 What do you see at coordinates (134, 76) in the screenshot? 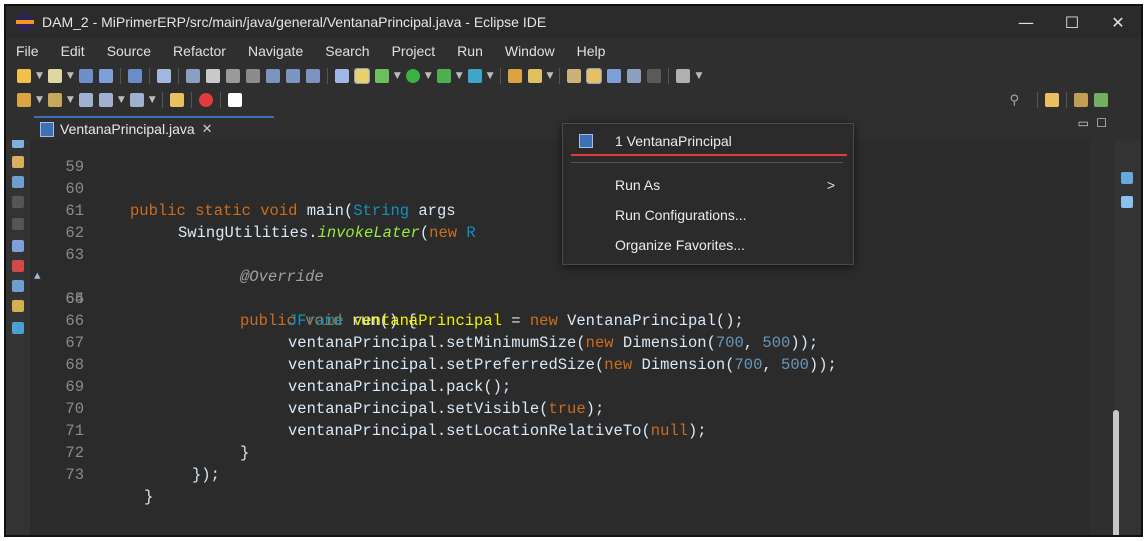
I see `terminal-icon` at bounding box center [134, 76].